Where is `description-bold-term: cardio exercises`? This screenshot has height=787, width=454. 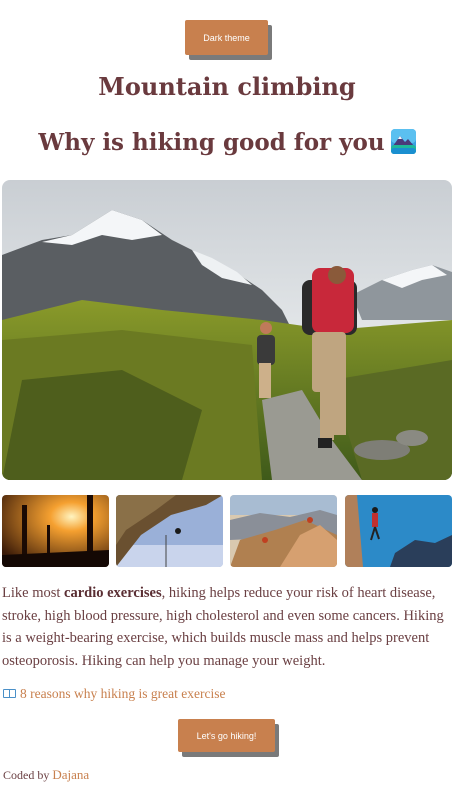 description-bold-term: cardio exercises is located at coordinates (113, 593).